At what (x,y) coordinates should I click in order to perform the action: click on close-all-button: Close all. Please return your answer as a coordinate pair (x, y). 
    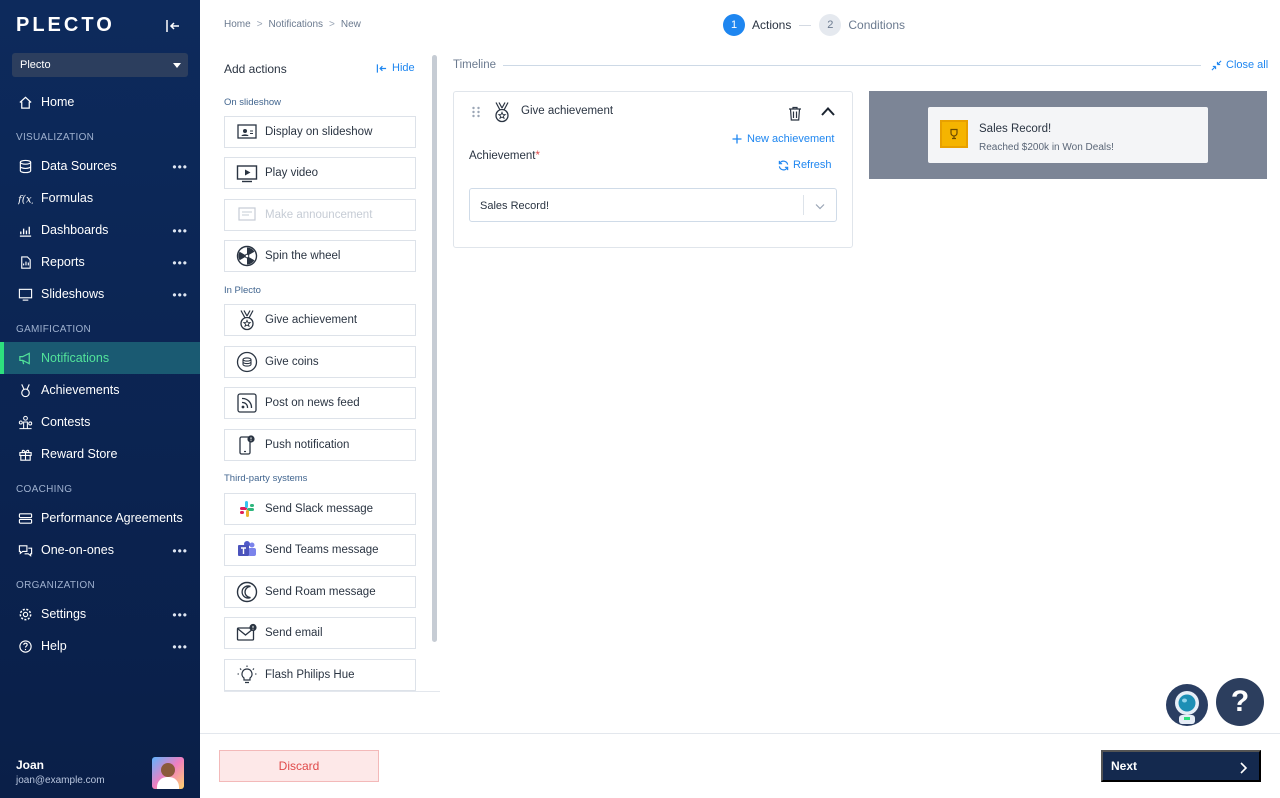
    Looking at the image, I should click on (1239, 65).